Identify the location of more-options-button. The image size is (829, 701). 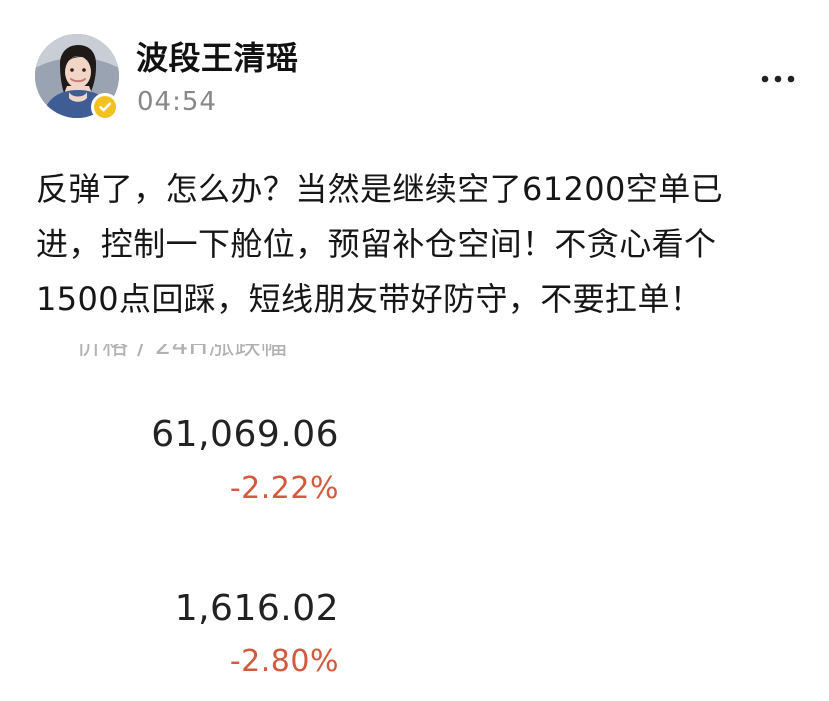
(778, 79).